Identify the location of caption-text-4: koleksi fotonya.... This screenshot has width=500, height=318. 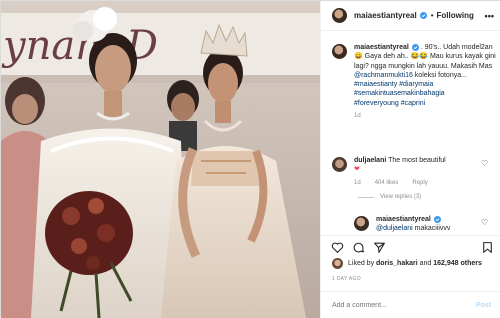
(439, 75).